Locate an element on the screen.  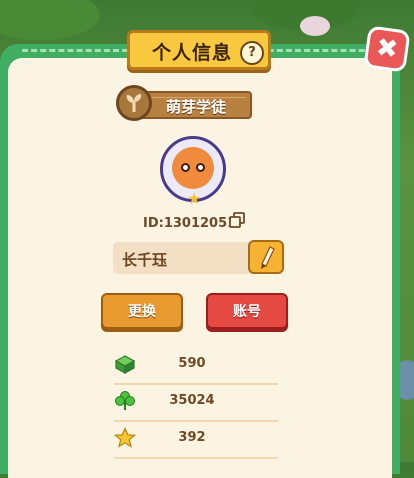
panel-title-tab: 个人信息 ? is located at coordinates (199, 50).